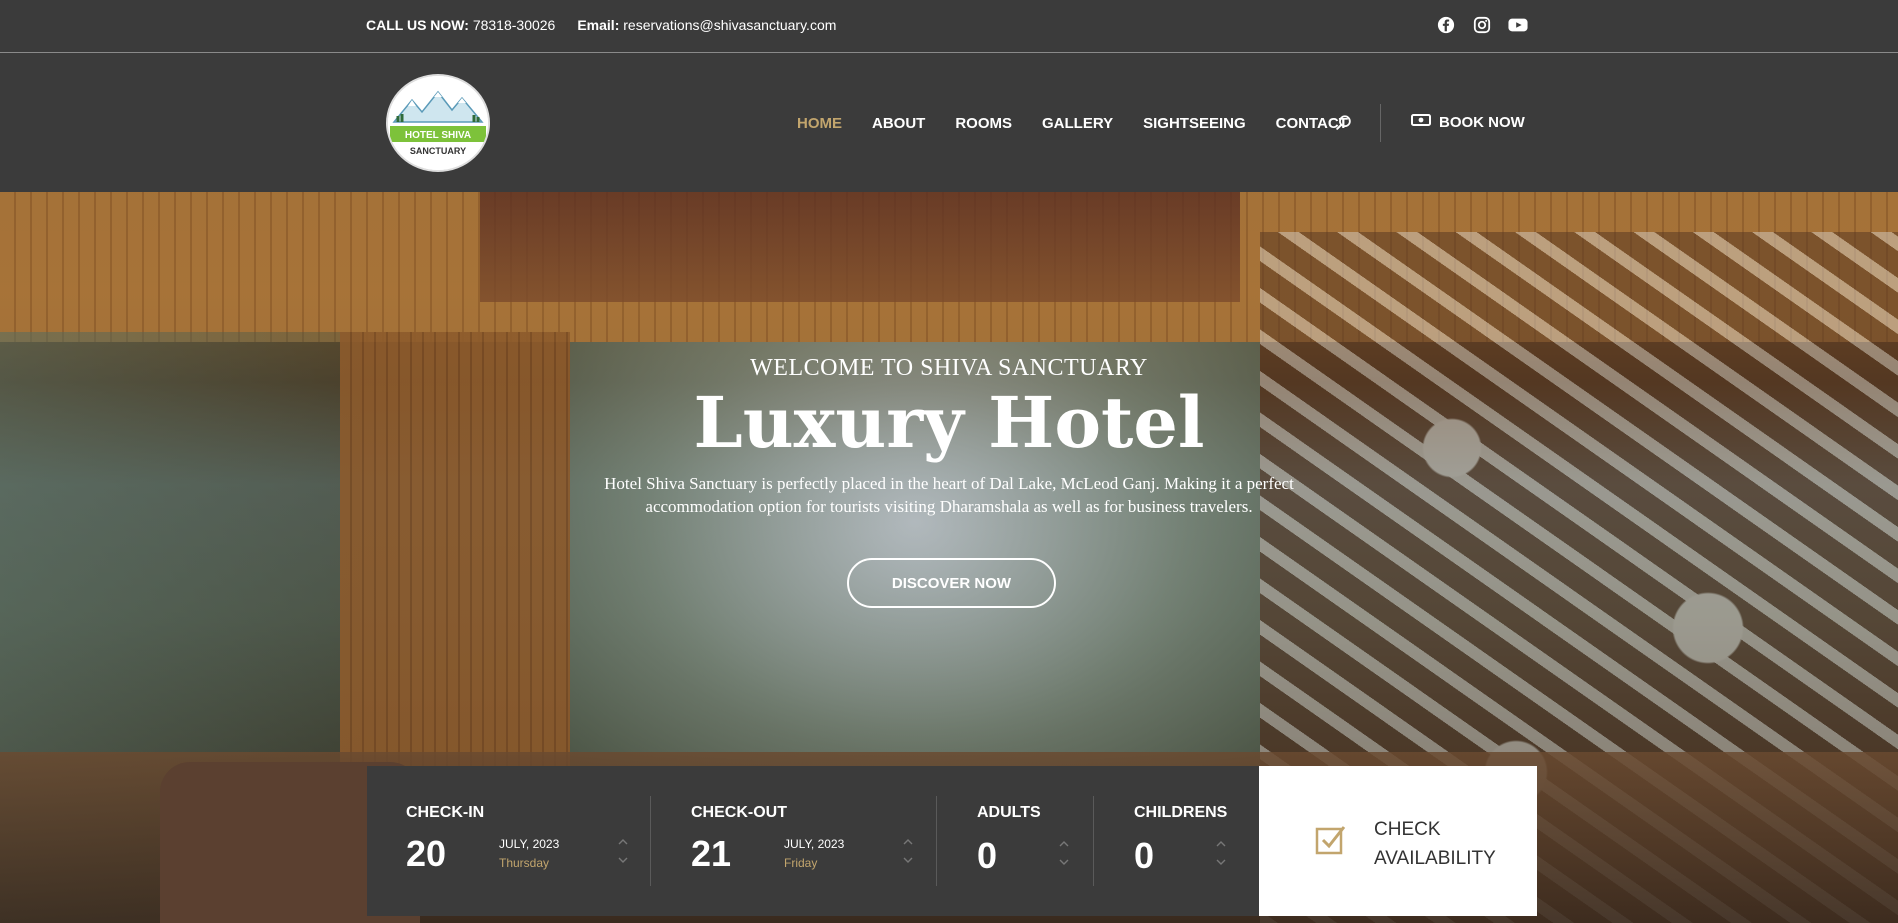 This screenshot has width=1898, height=923. I want to click on email-info: Email: reservations@shivasanctuary.com, so click(706, 25).